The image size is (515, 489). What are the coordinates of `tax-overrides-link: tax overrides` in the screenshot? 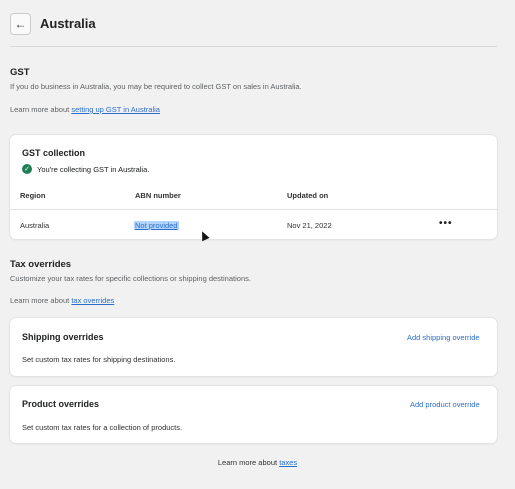 It's located at (92, 300).